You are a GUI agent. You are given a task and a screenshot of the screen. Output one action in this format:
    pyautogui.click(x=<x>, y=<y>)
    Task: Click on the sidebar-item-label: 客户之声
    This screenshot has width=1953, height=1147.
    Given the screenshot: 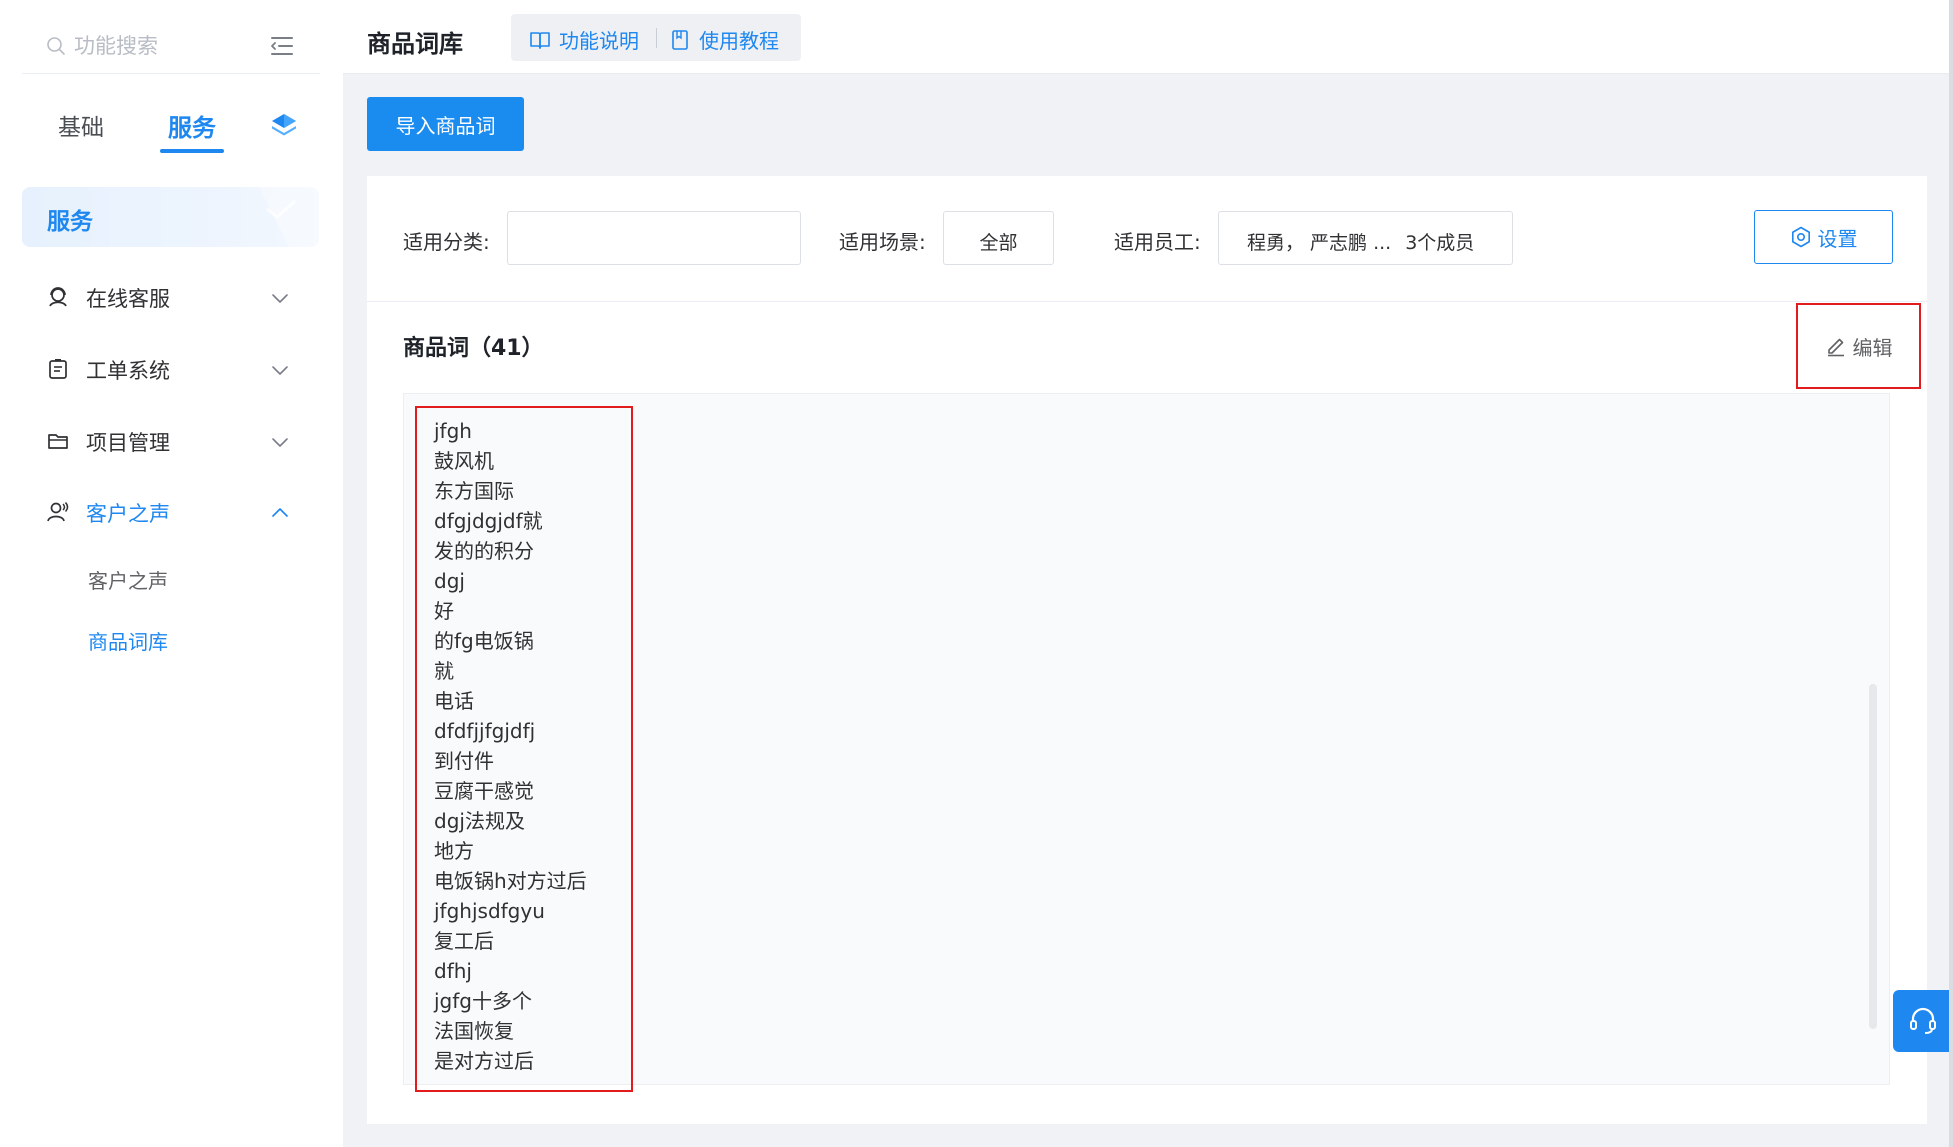 What is the action you would take?
    pyautogui.click(x=128, y=514)
    